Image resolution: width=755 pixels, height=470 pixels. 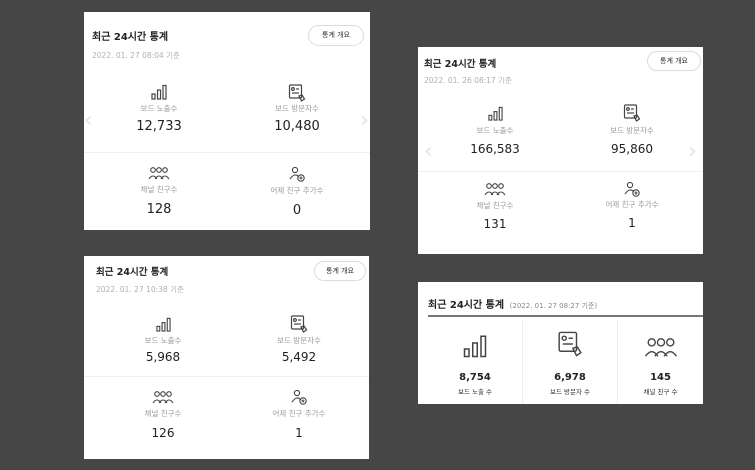 I want to click on card-header: 최근 24시간 통계 (2022. 01. 27 08:27 기준), so click(x=512, y=302).